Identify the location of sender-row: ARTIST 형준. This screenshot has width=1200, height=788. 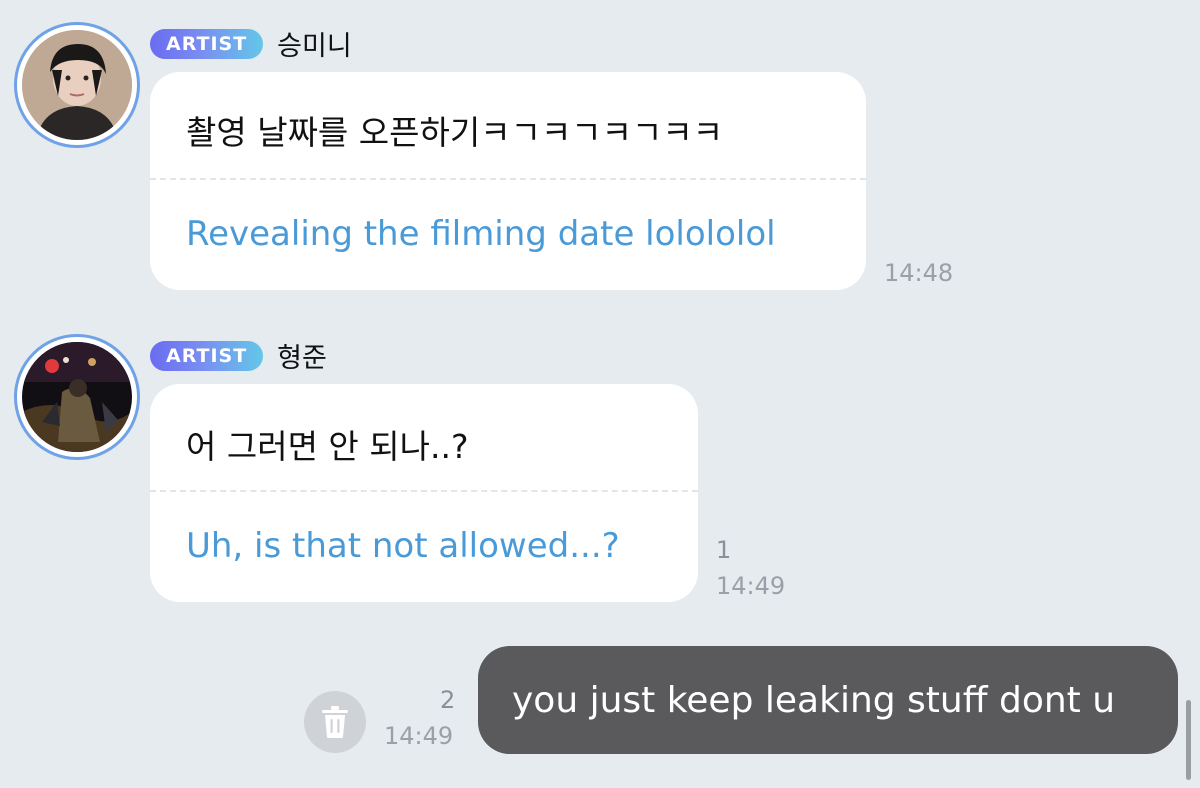
(238, 355).